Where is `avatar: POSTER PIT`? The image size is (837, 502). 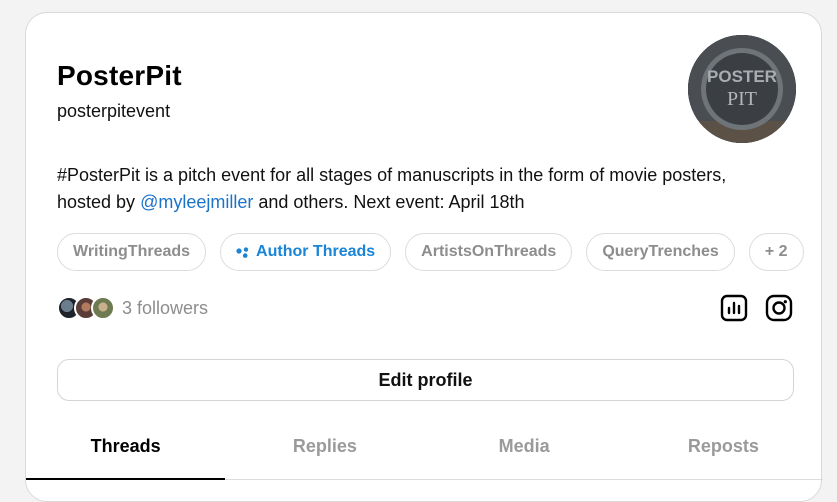
avatar: POSTER PIT is located at coordinates (742, 89).